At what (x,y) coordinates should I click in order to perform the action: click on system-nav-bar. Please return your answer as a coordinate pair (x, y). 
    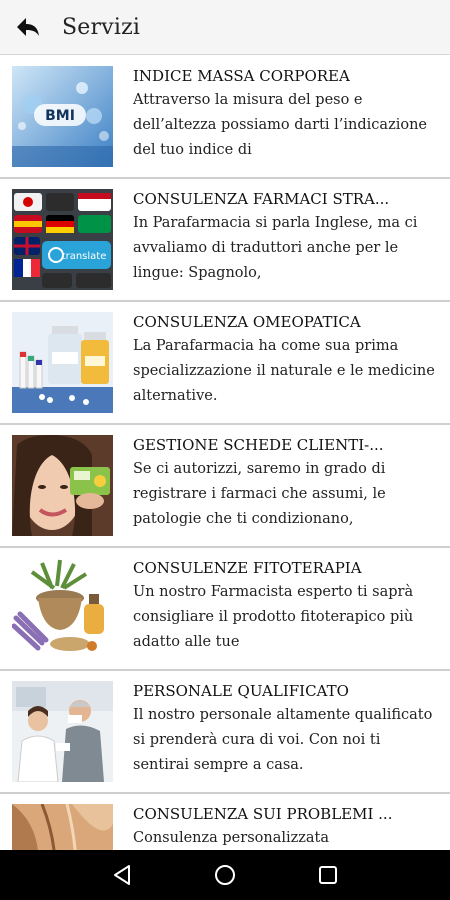
    Looking at the image, I should click on (225, 875).